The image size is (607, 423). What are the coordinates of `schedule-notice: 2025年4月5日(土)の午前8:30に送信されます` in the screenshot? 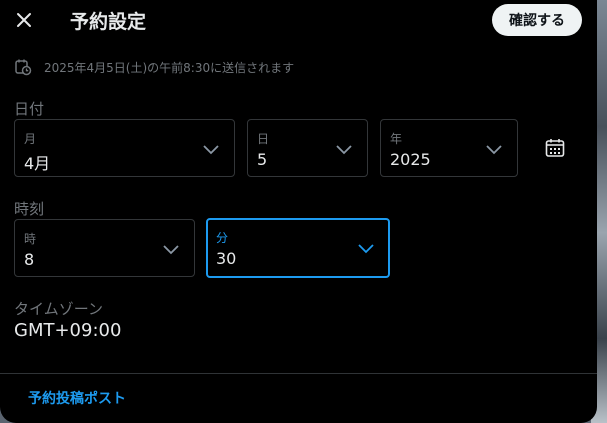 It's located at (154, 67).